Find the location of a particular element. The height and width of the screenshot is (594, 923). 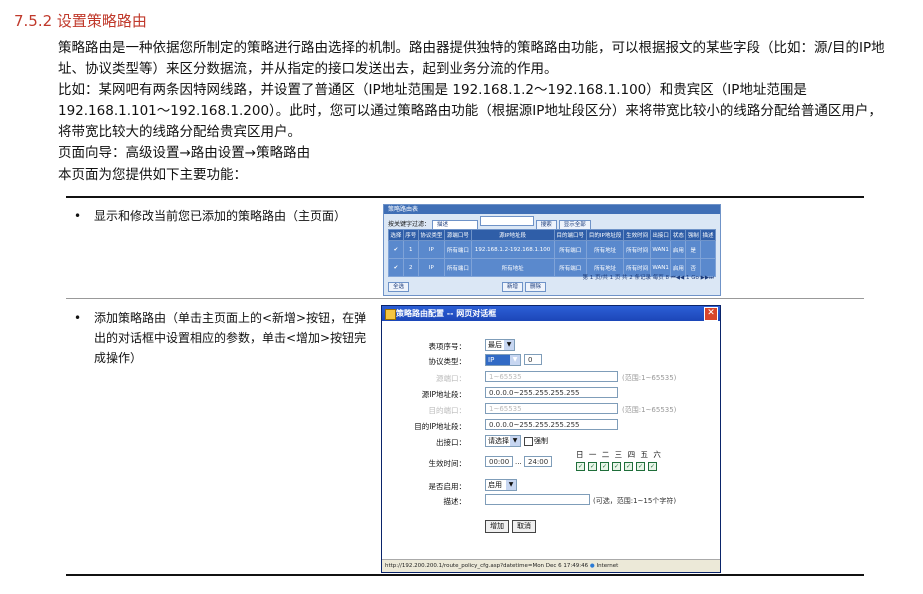

dialog-title-bar: 策略路由配置 -- 网页对话框 ✕ is located at coordinates (551, 313).